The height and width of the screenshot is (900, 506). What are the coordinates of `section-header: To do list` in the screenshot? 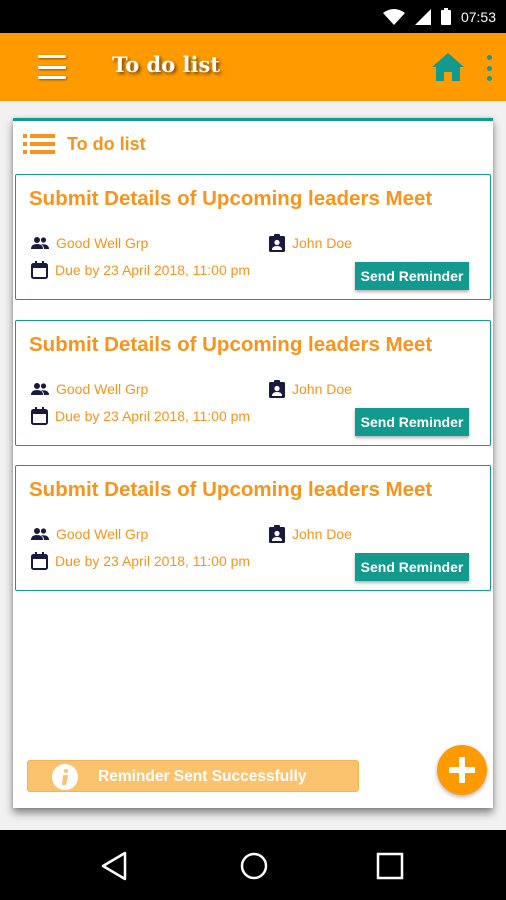 It's located at (84, 144).